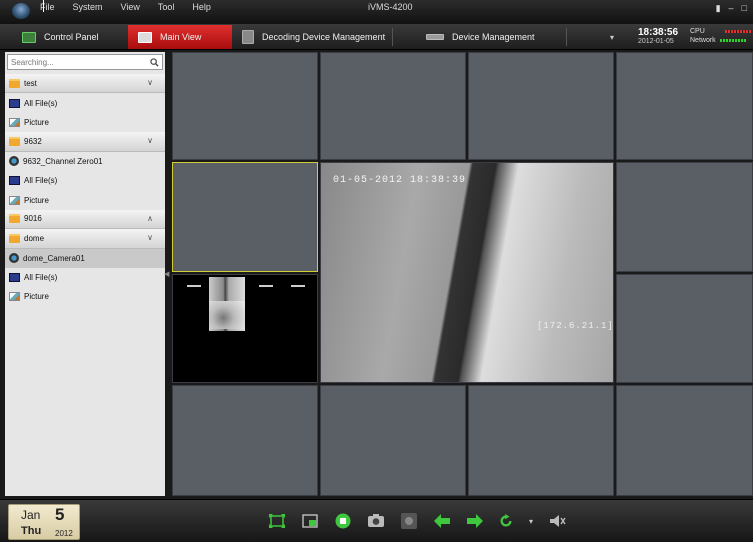 This screenshot has height=542, width=753. Describe the element at coordinates (60, 514) in the screenshot. I see `date-day: 5` at that location.